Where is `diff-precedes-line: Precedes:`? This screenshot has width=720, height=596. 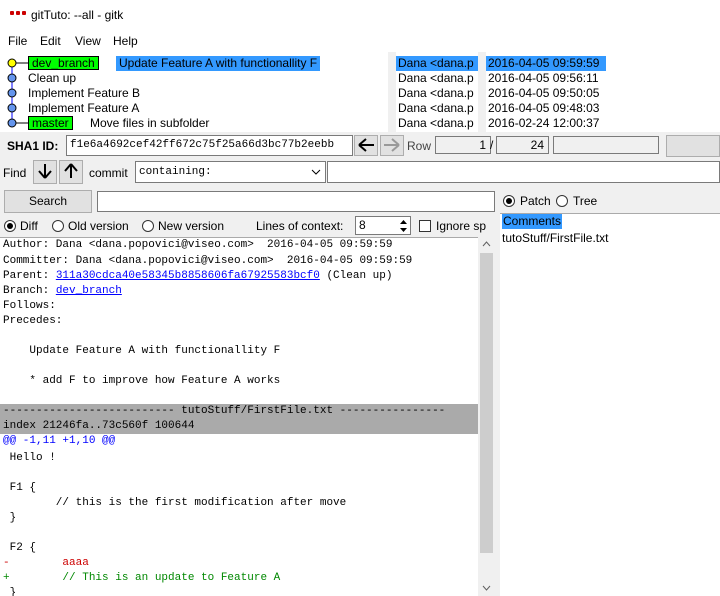 diff-precedes-line: Precedes: is located at coordinates (33, 321).